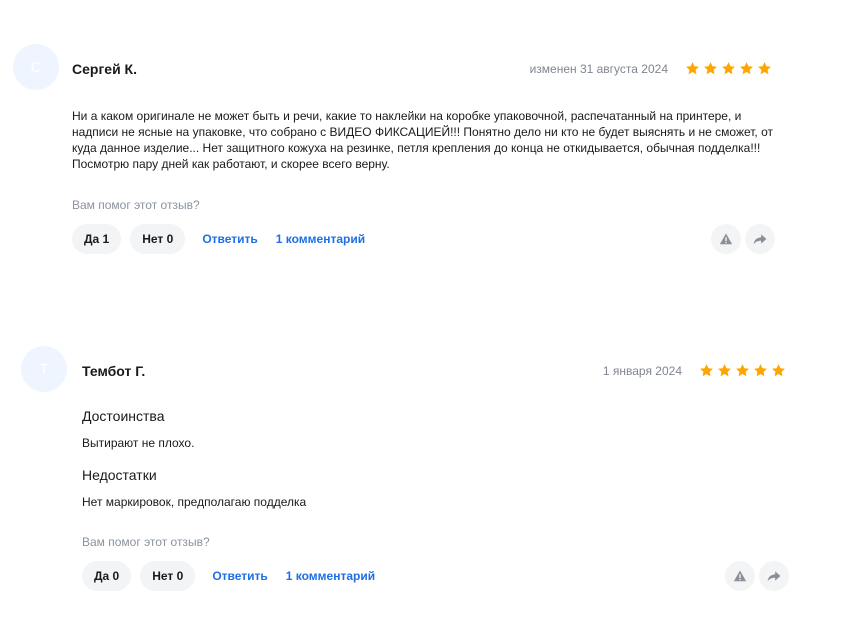  What do you see at coordinates (36, 67) in the screenshot?
I see `avatar: С` at bounding box center [36, 67].